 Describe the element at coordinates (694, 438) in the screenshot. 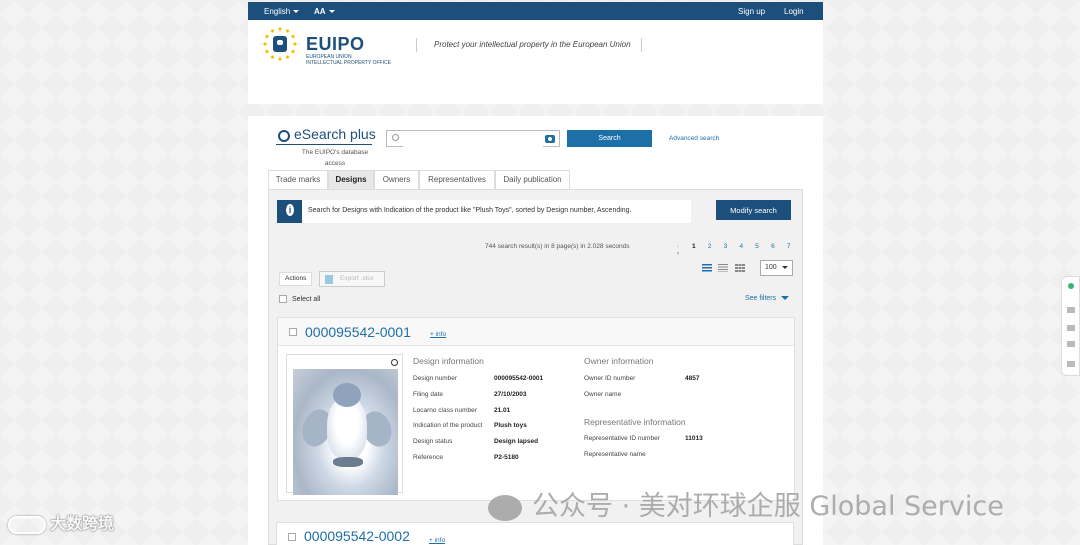

I see `field-value: 11013` at that location.